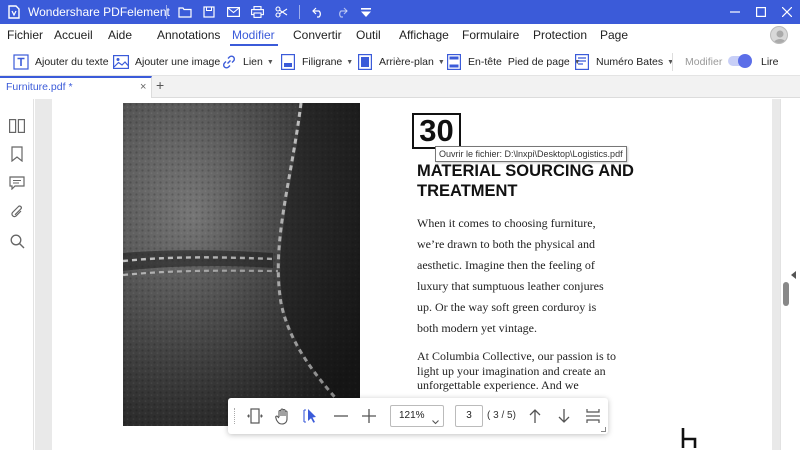 This screenshot has height=450, width=800. I want to click on link-button: Lien ▼, so click(247, 62).